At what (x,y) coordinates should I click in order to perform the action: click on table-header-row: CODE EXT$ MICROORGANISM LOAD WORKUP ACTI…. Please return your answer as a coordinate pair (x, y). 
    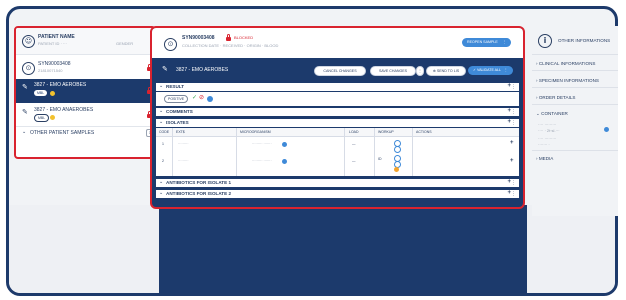
    Looking at the image, I should click on (337, 132).